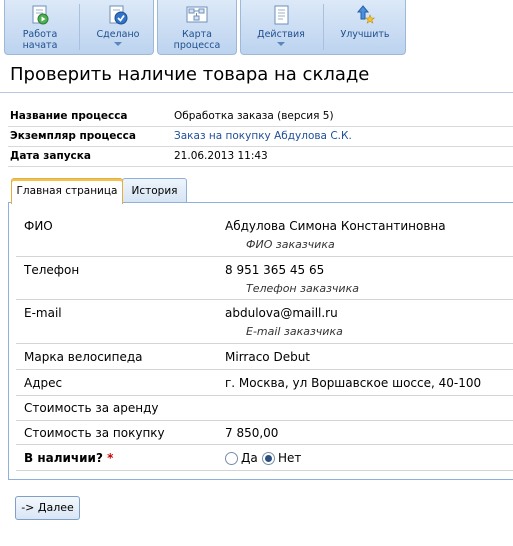  Describe the element at coordinates (290, 244) in the screenshot. I see `fio-hint: ФИО заказчика` at that location.